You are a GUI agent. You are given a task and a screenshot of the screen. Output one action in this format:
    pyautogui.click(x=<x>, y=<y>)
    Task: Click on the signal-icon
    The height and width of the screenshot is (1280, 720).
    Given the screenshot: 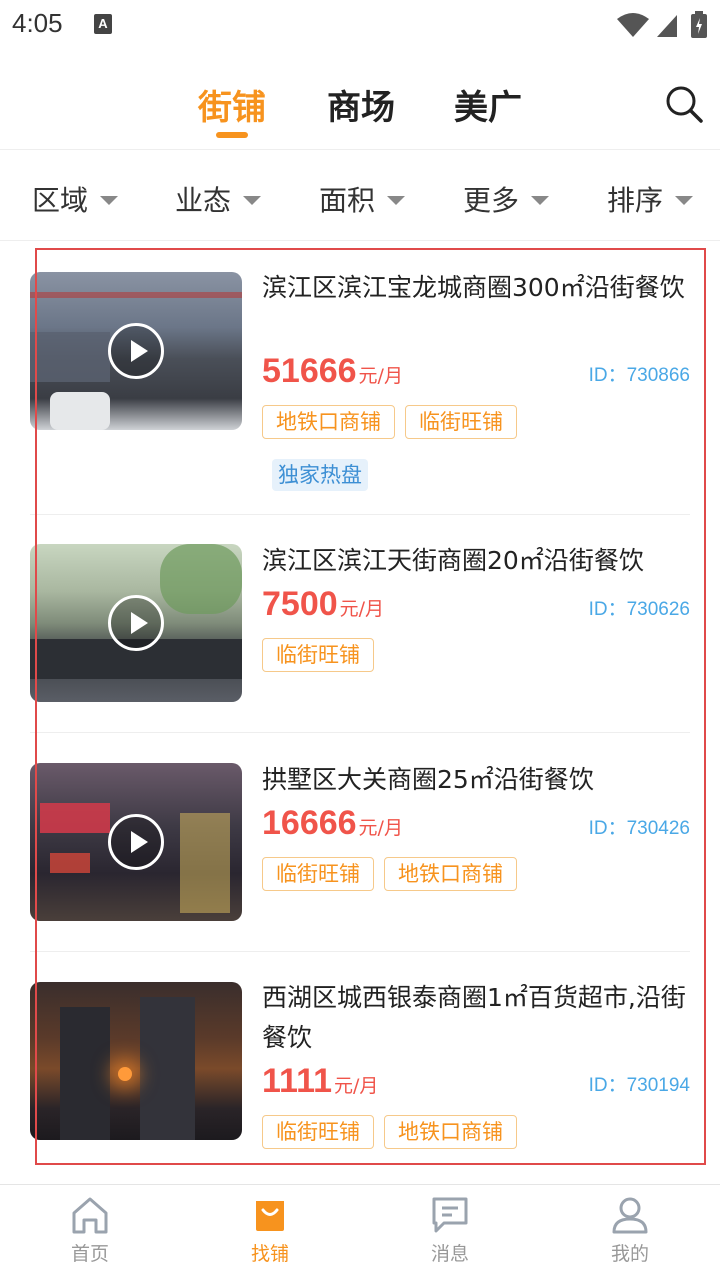 What is the action you would take?
    pyautogui.click(x=667, y=26)
    